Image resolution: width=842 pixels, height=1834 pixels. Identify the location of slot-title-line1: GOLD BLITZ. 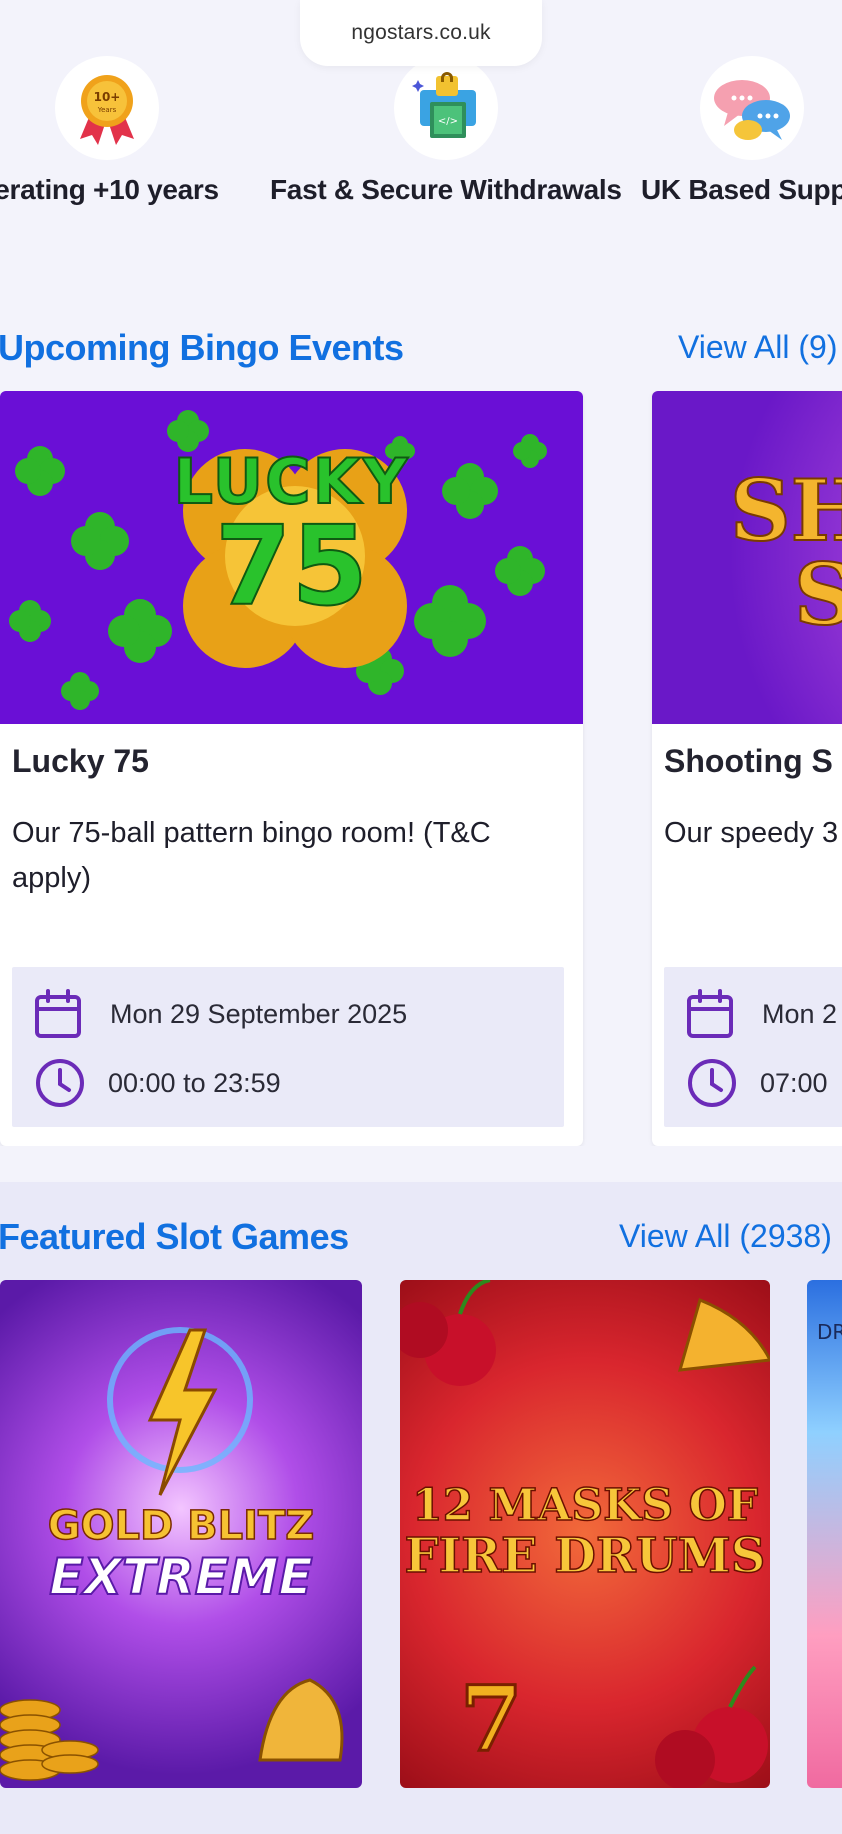
(181, 1526).